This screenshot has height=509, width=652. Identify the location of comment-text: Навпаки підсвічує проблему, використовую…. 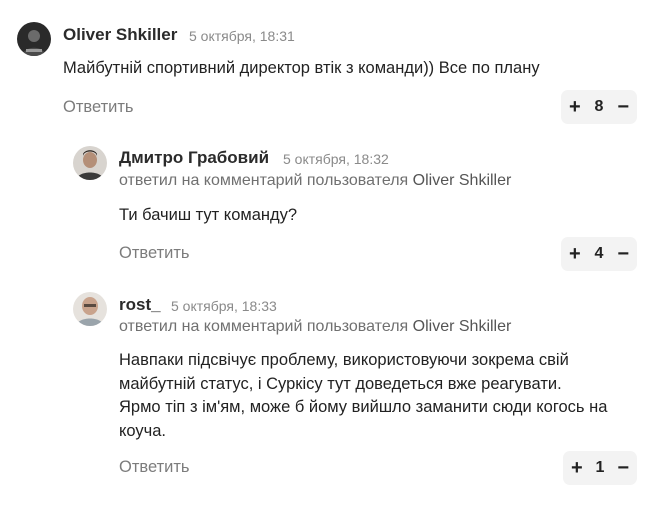
(363, 396).